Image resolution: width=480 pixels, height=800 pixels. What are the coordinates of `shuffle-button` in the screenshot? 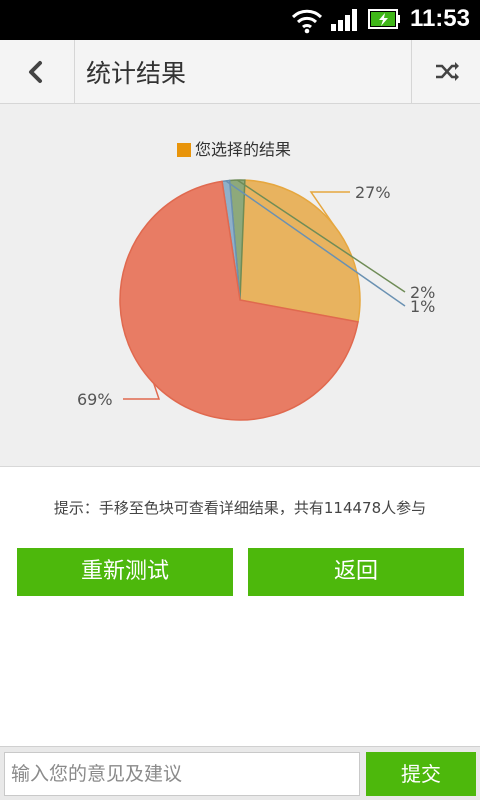 It's located at (445, 71).